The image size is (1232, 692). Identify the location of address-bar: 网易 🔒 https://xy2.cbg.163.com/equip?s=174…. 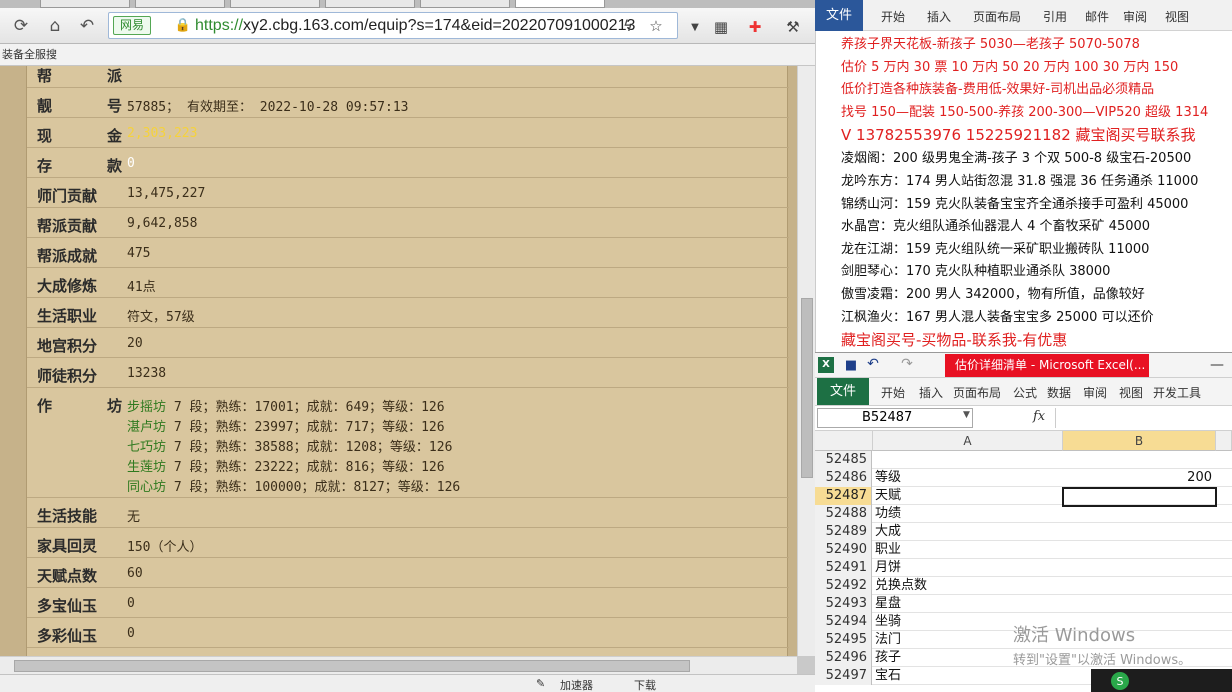
(393, 25).